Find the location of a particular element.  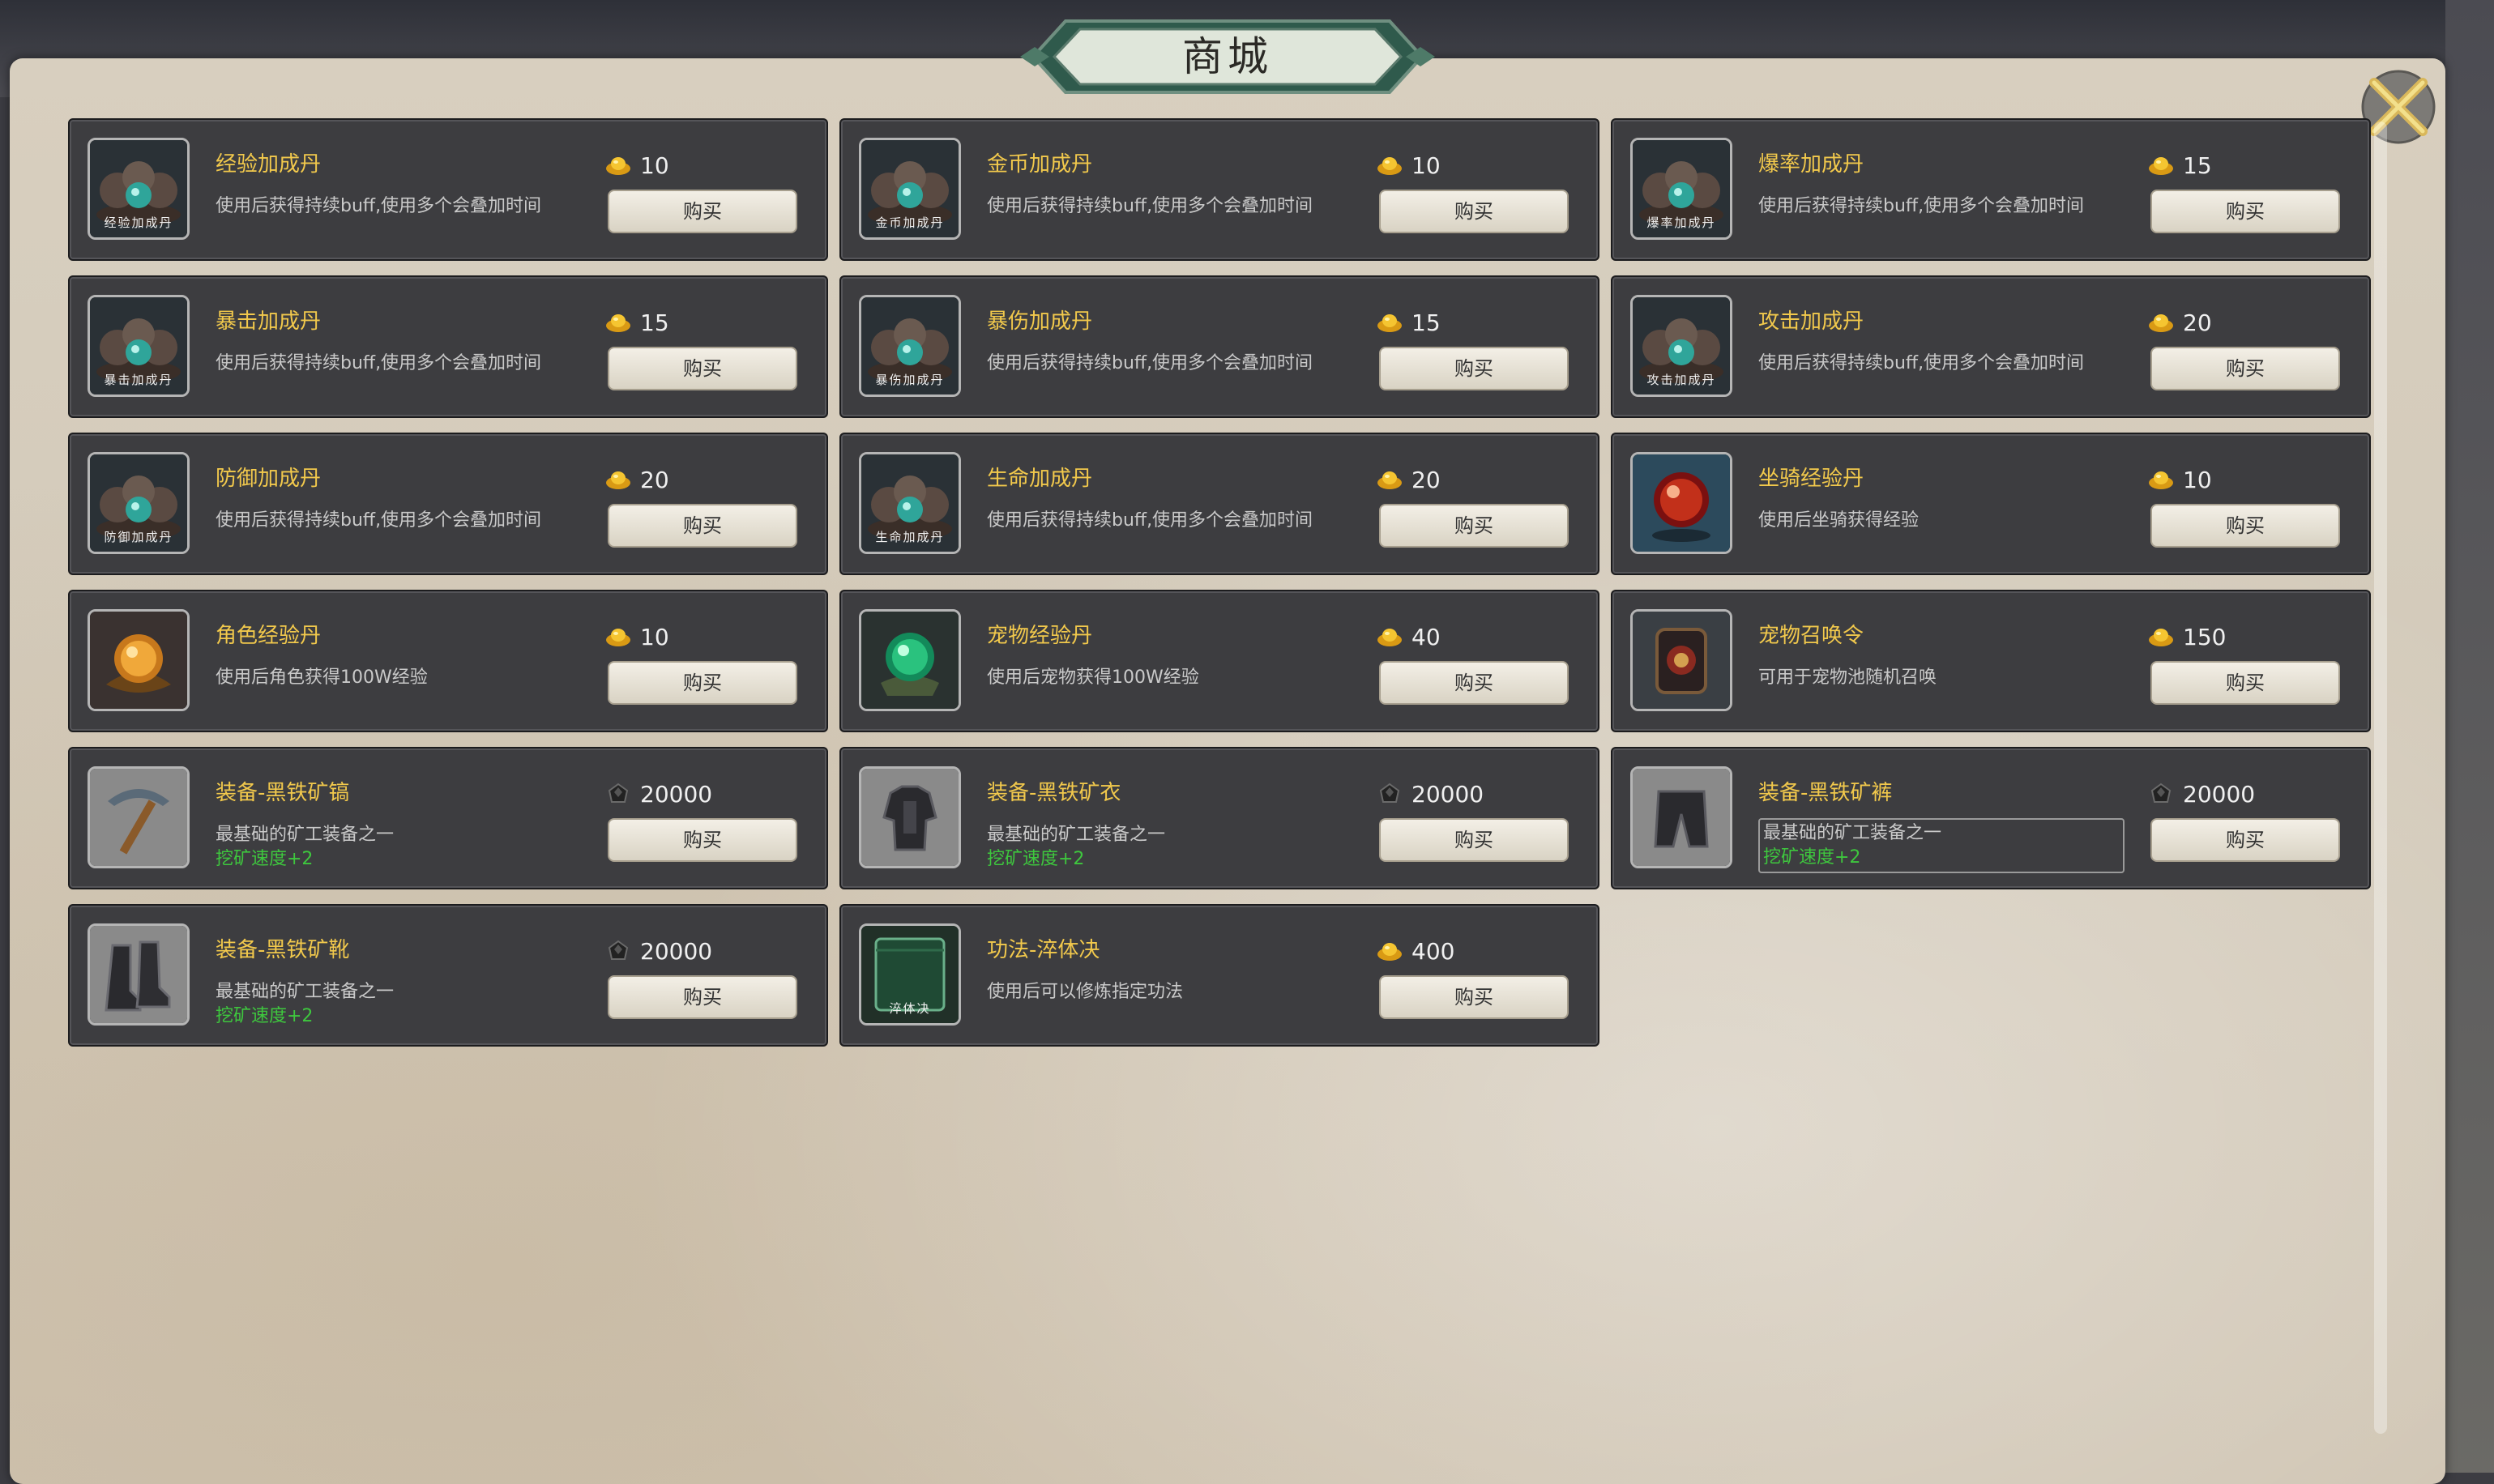

item-description: 可用于宠物池随机召唤 is located at coordinates (1936, 678).